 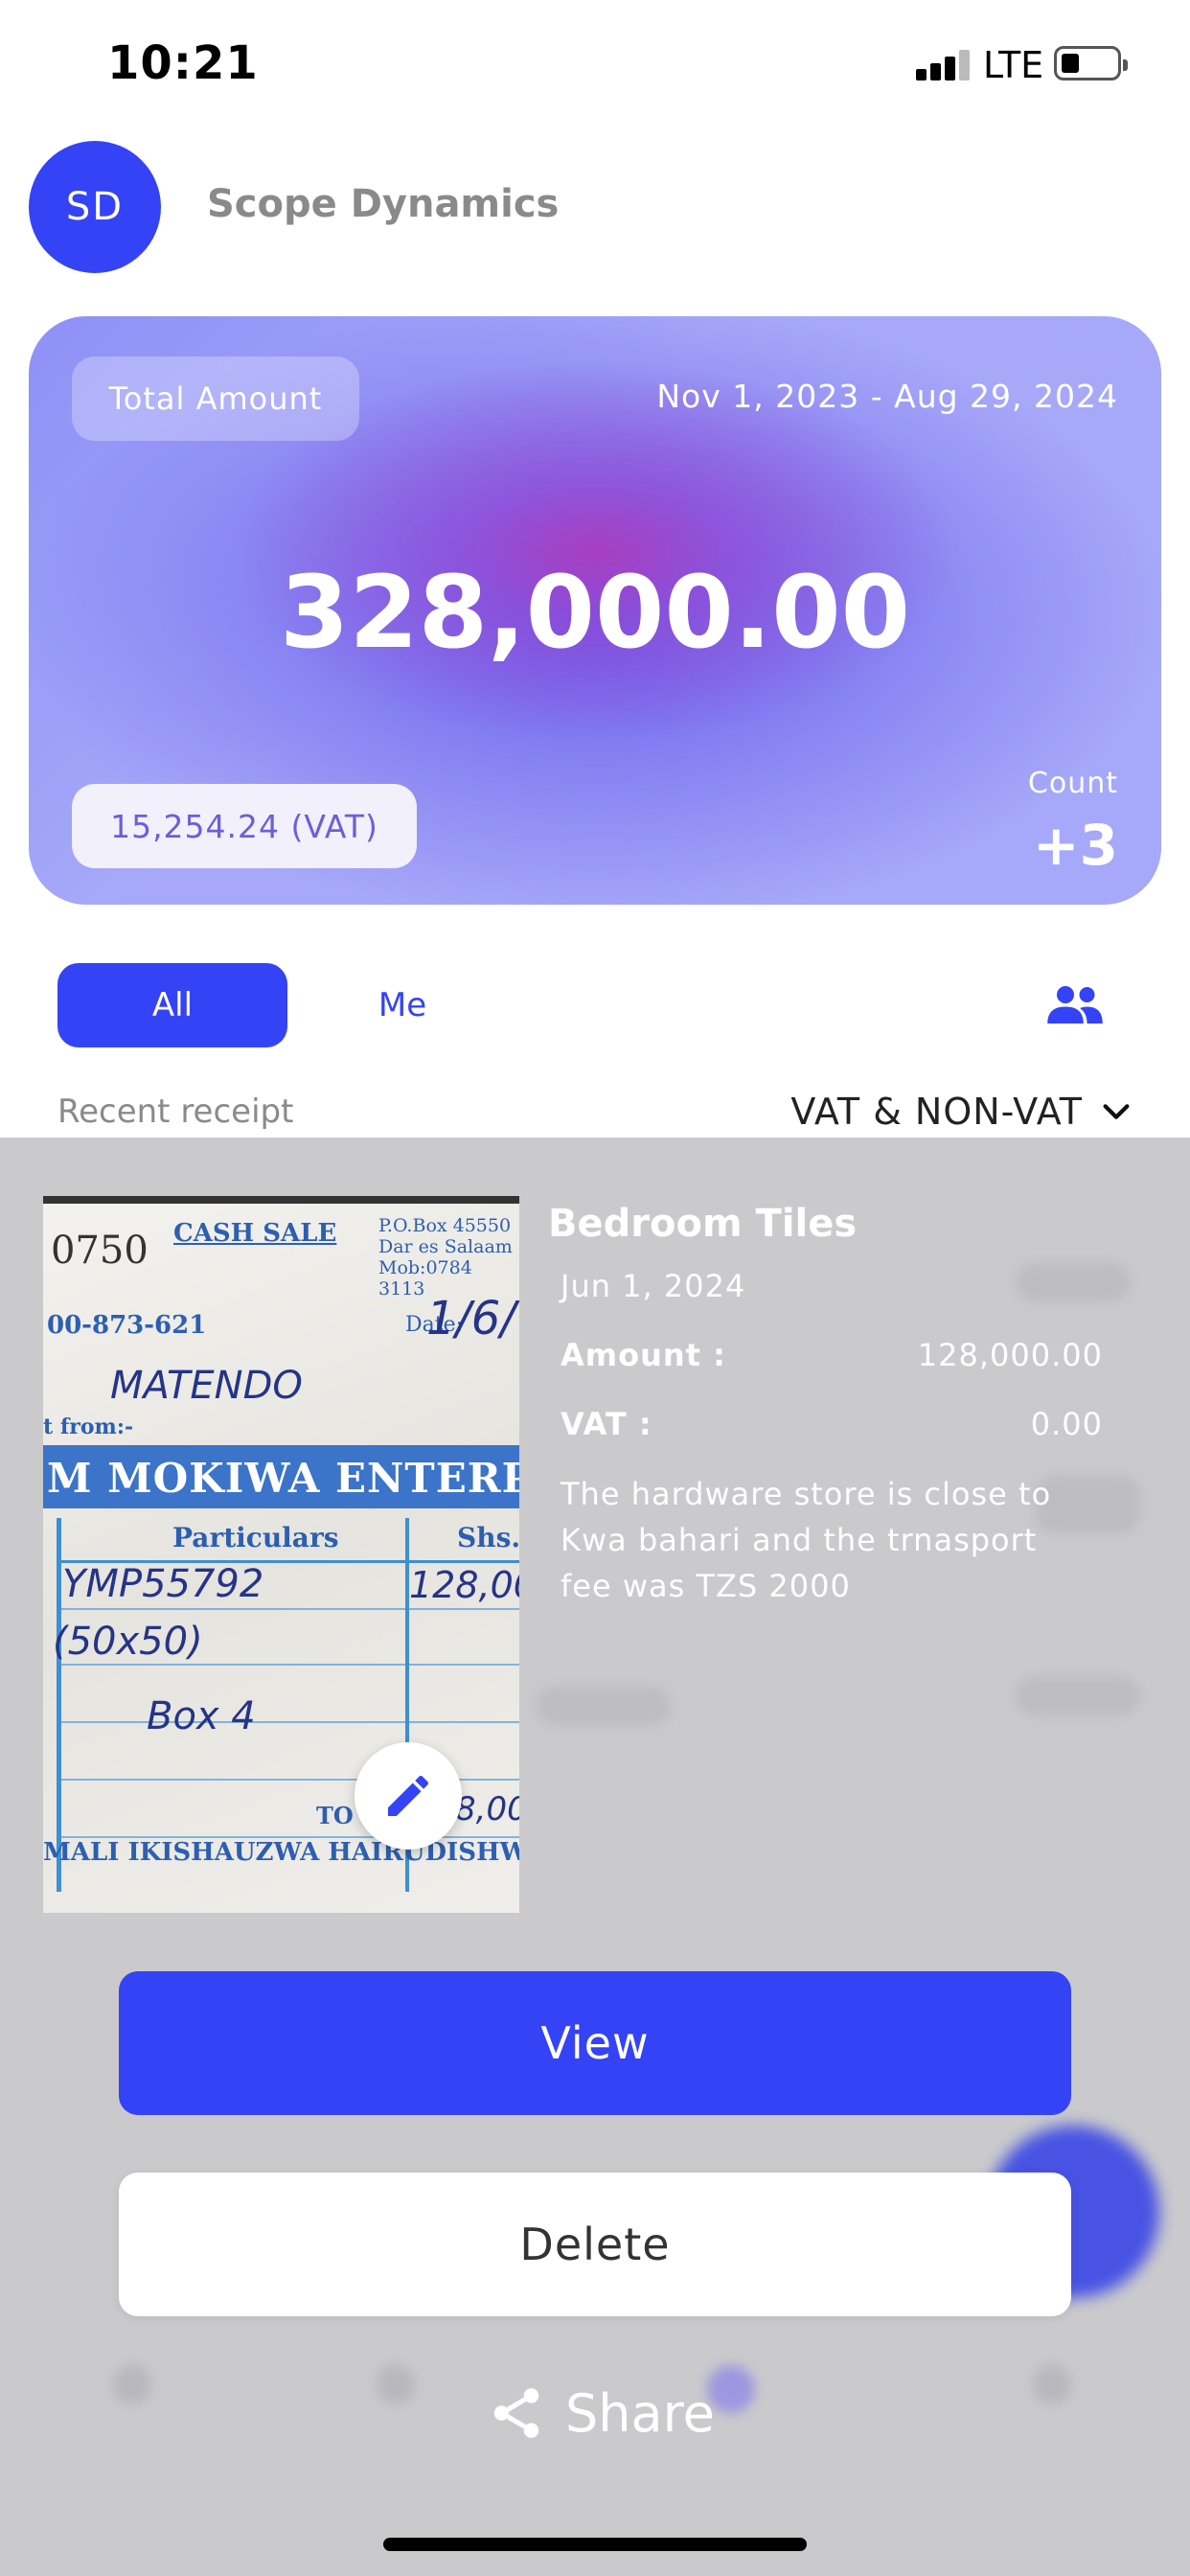 I want to click on amount-value: 128,000.00, so click(x=1010, y=1355).